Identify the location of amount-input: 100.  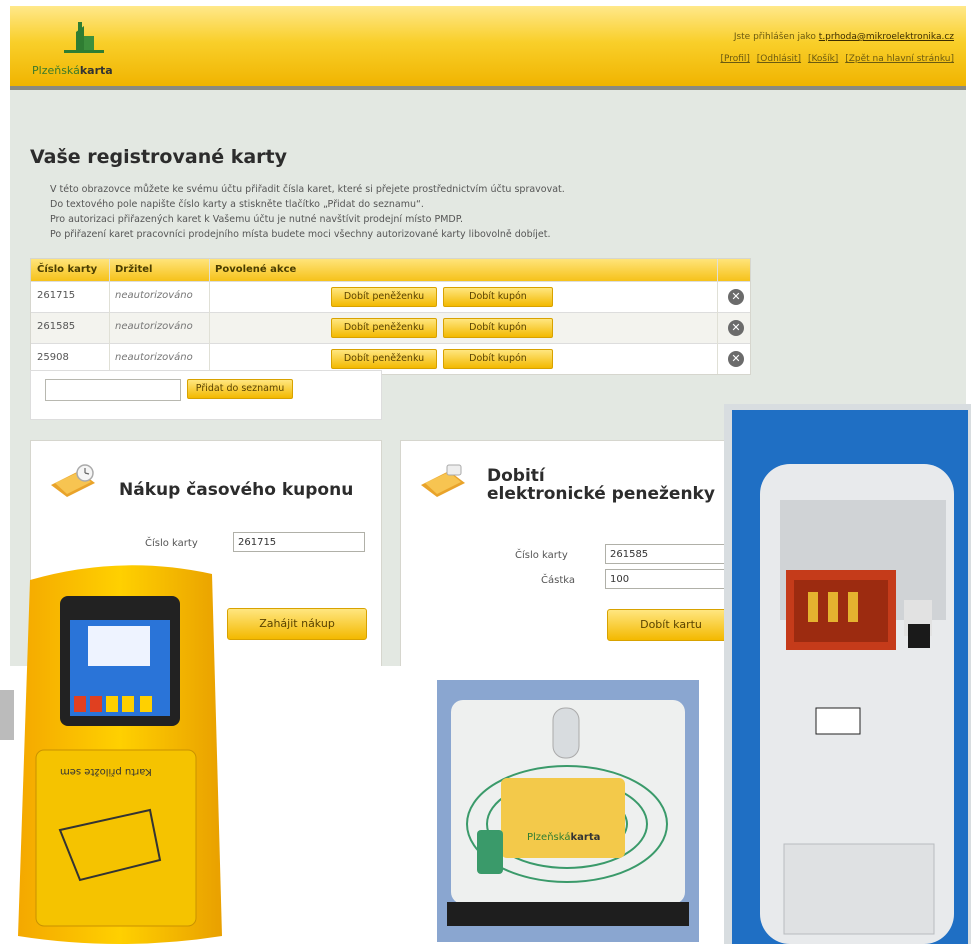
(671, 579).